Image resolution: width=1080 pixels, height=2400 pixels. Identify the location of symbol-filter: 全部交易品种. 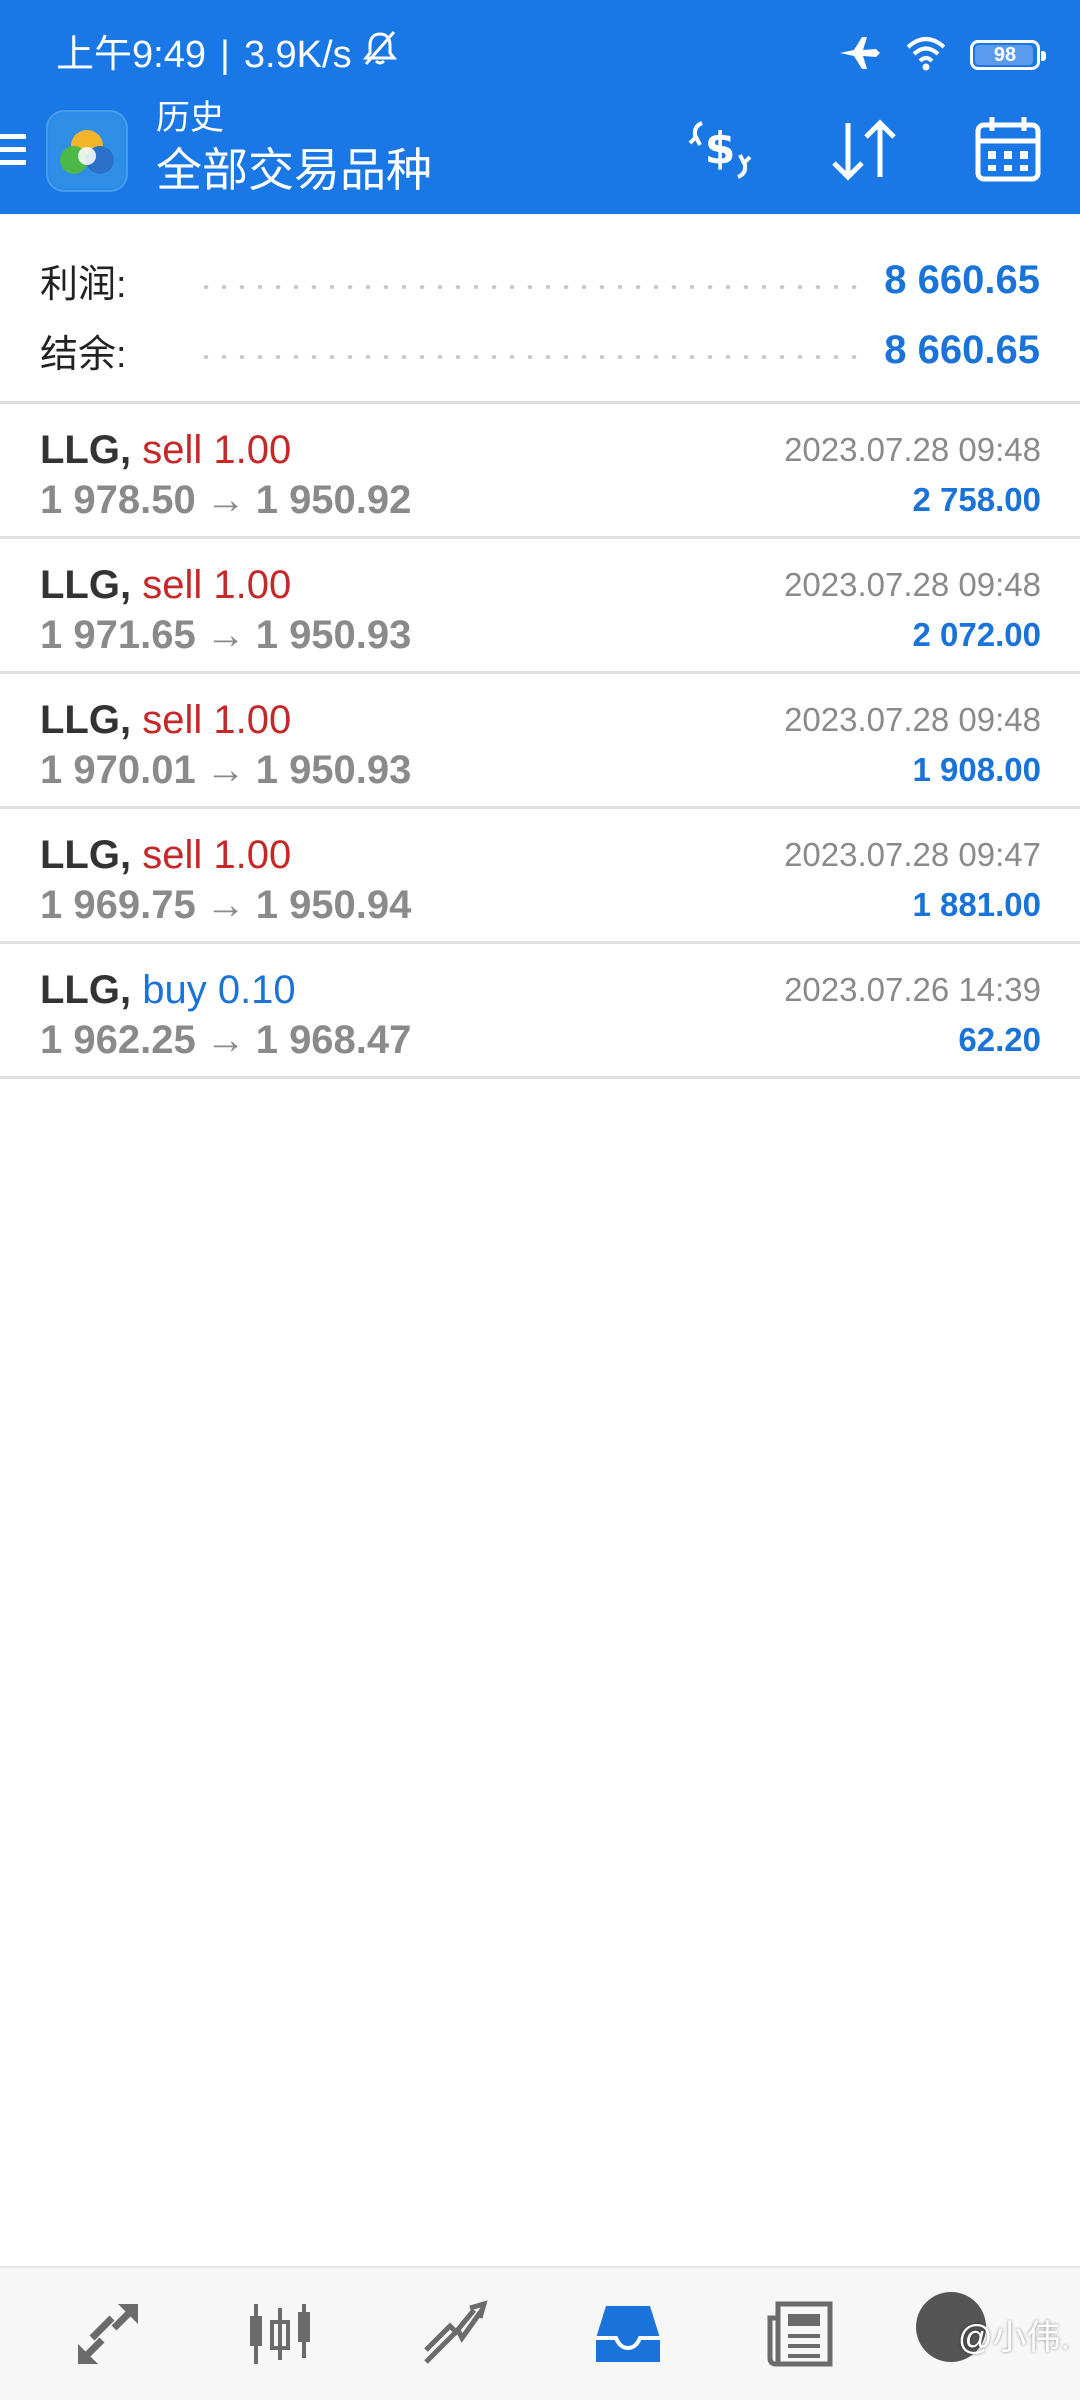
(294, 170).